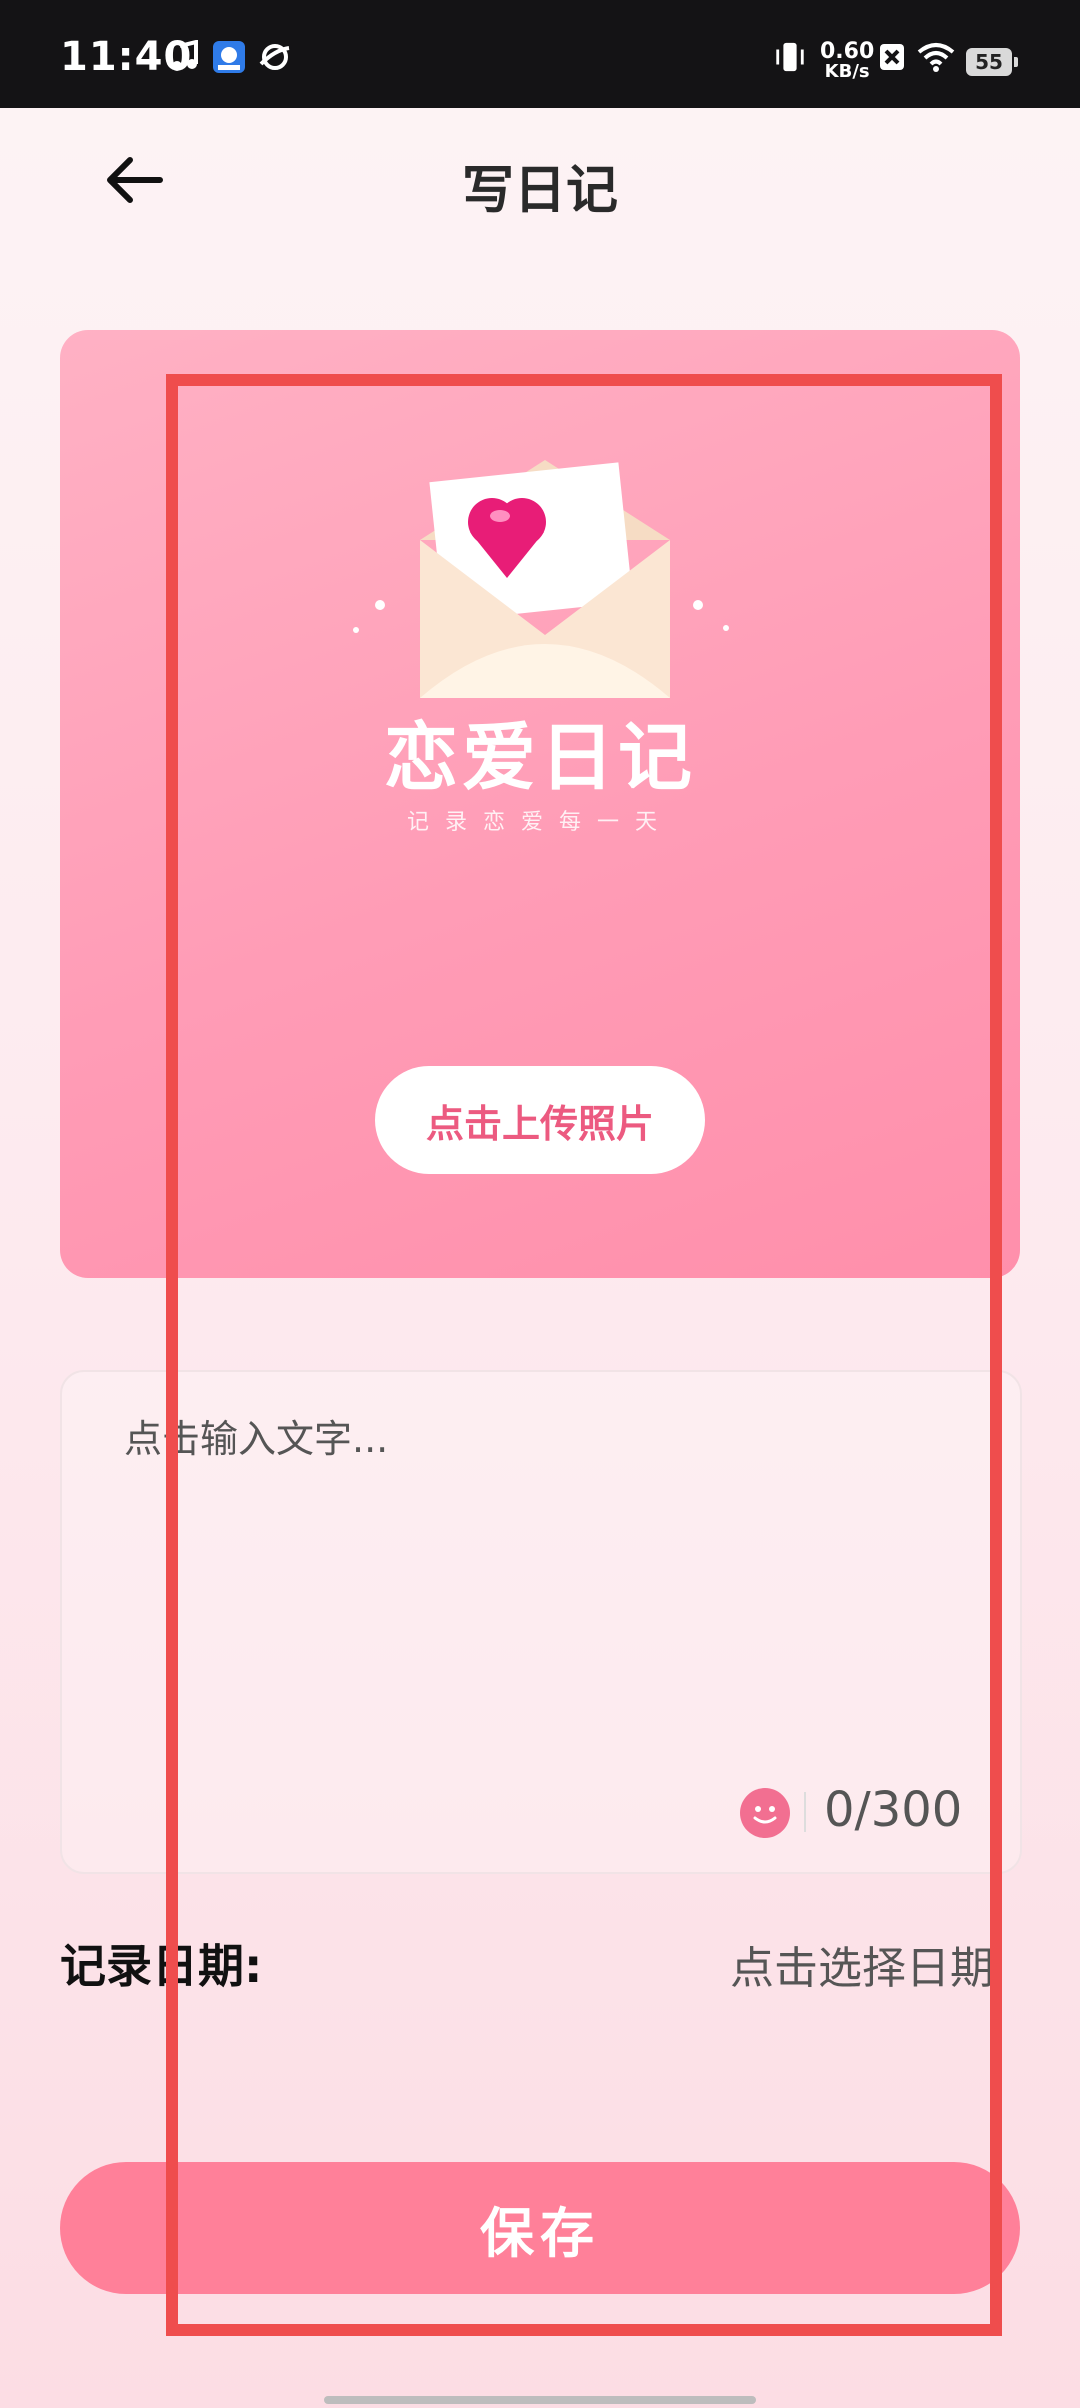  What do you see at coordinates (539, 822) in the screenshot?
I see `brand-subtitle: 记录恋爱每一天` at bounding box center [539, 822].